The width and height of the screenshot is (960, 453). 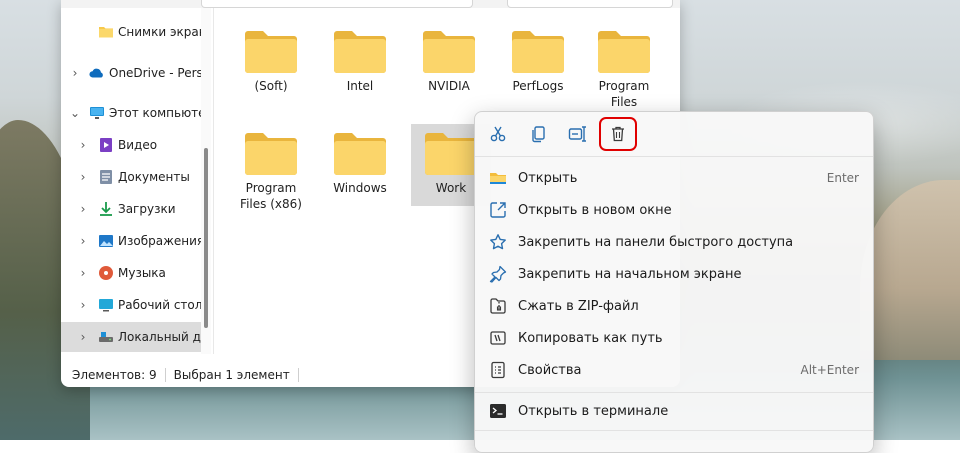 I want to click on menu-item-zip: Сжать в ZIP-файл, so click(x=674, y=306).